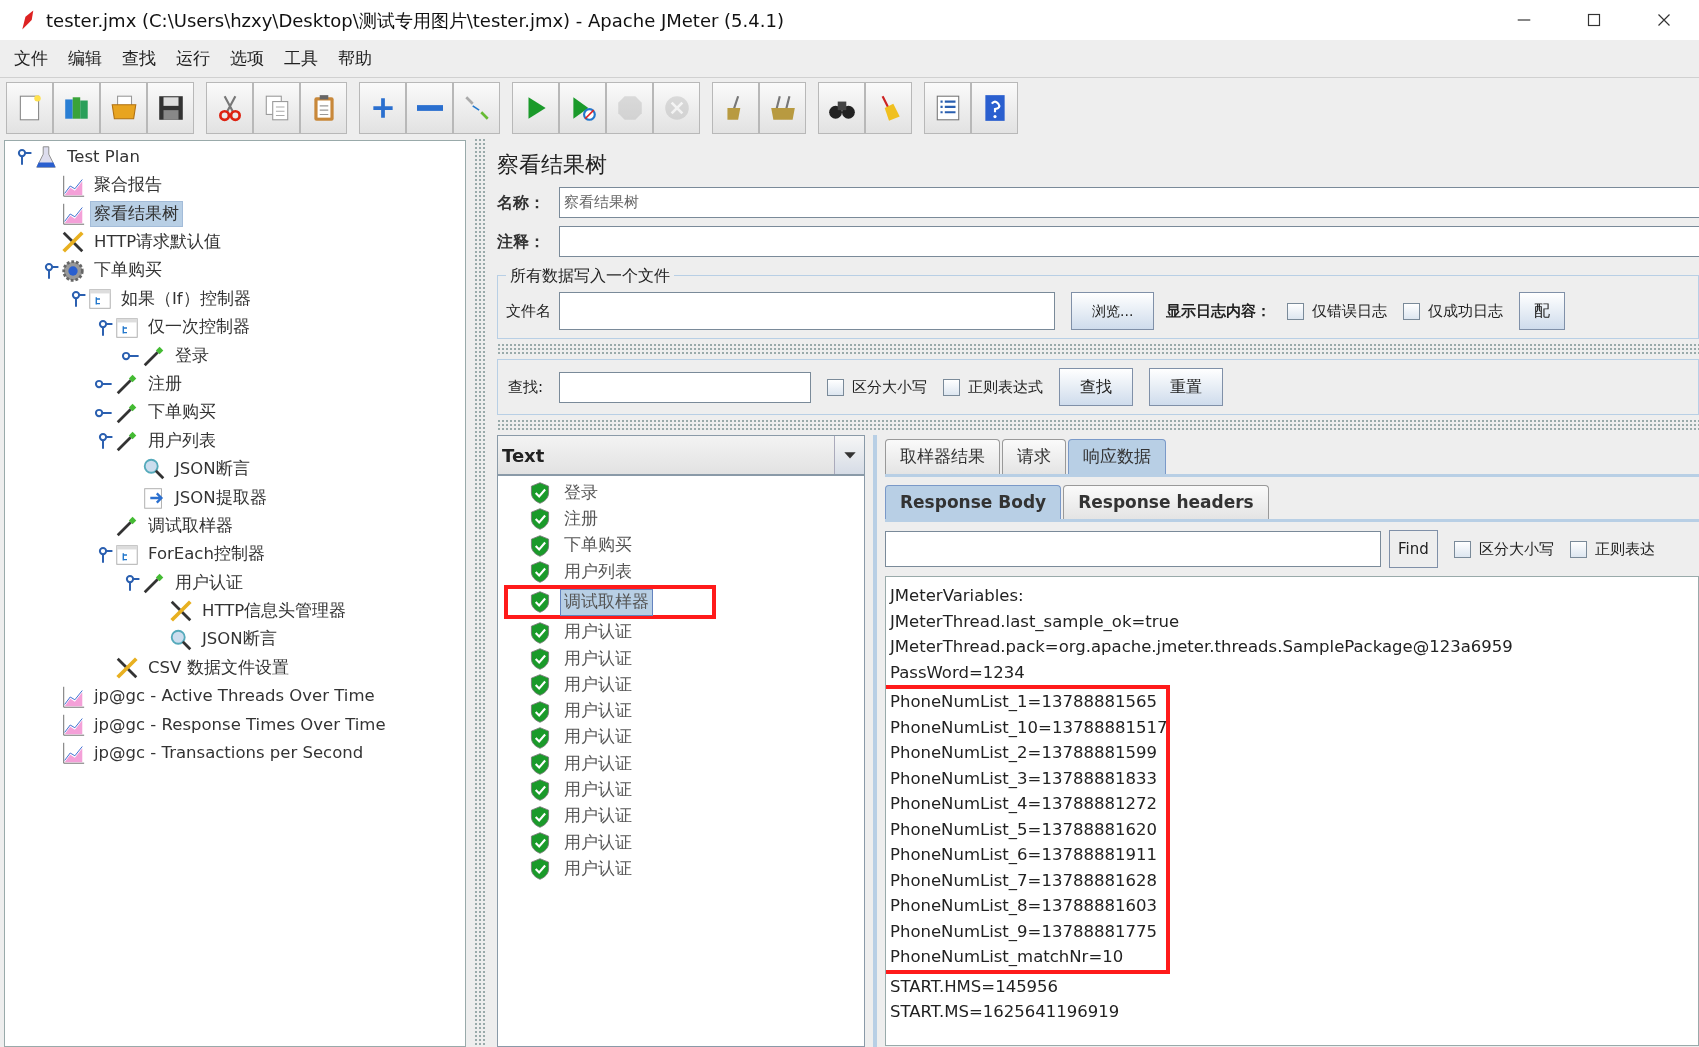 This screenshot has width=1699, height=1047. Describe the element at coordinates (1117, 456) in the screenshot. I see `tab: 响应数据` at that location.